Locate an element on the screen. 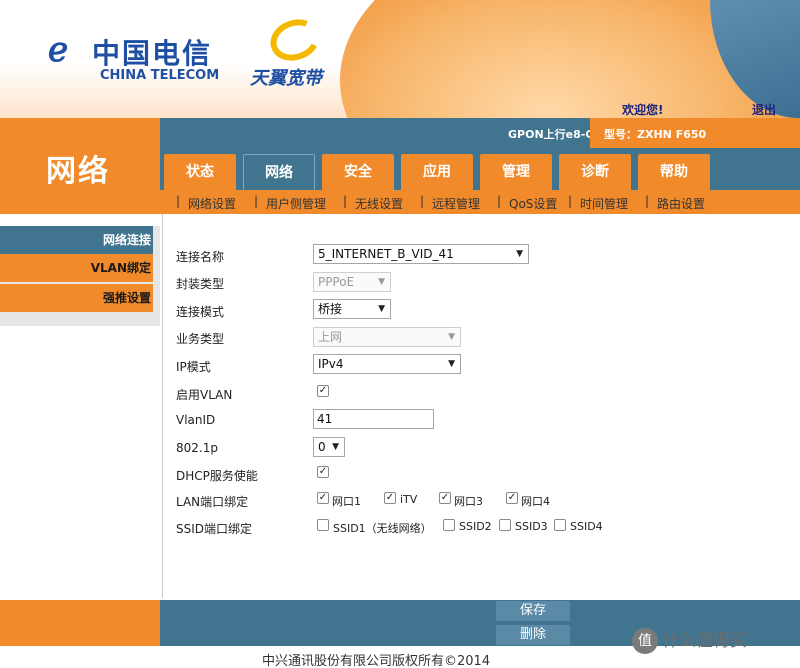  left-menu-push-settings: 强推设置 is located at coordinates (76, 298).